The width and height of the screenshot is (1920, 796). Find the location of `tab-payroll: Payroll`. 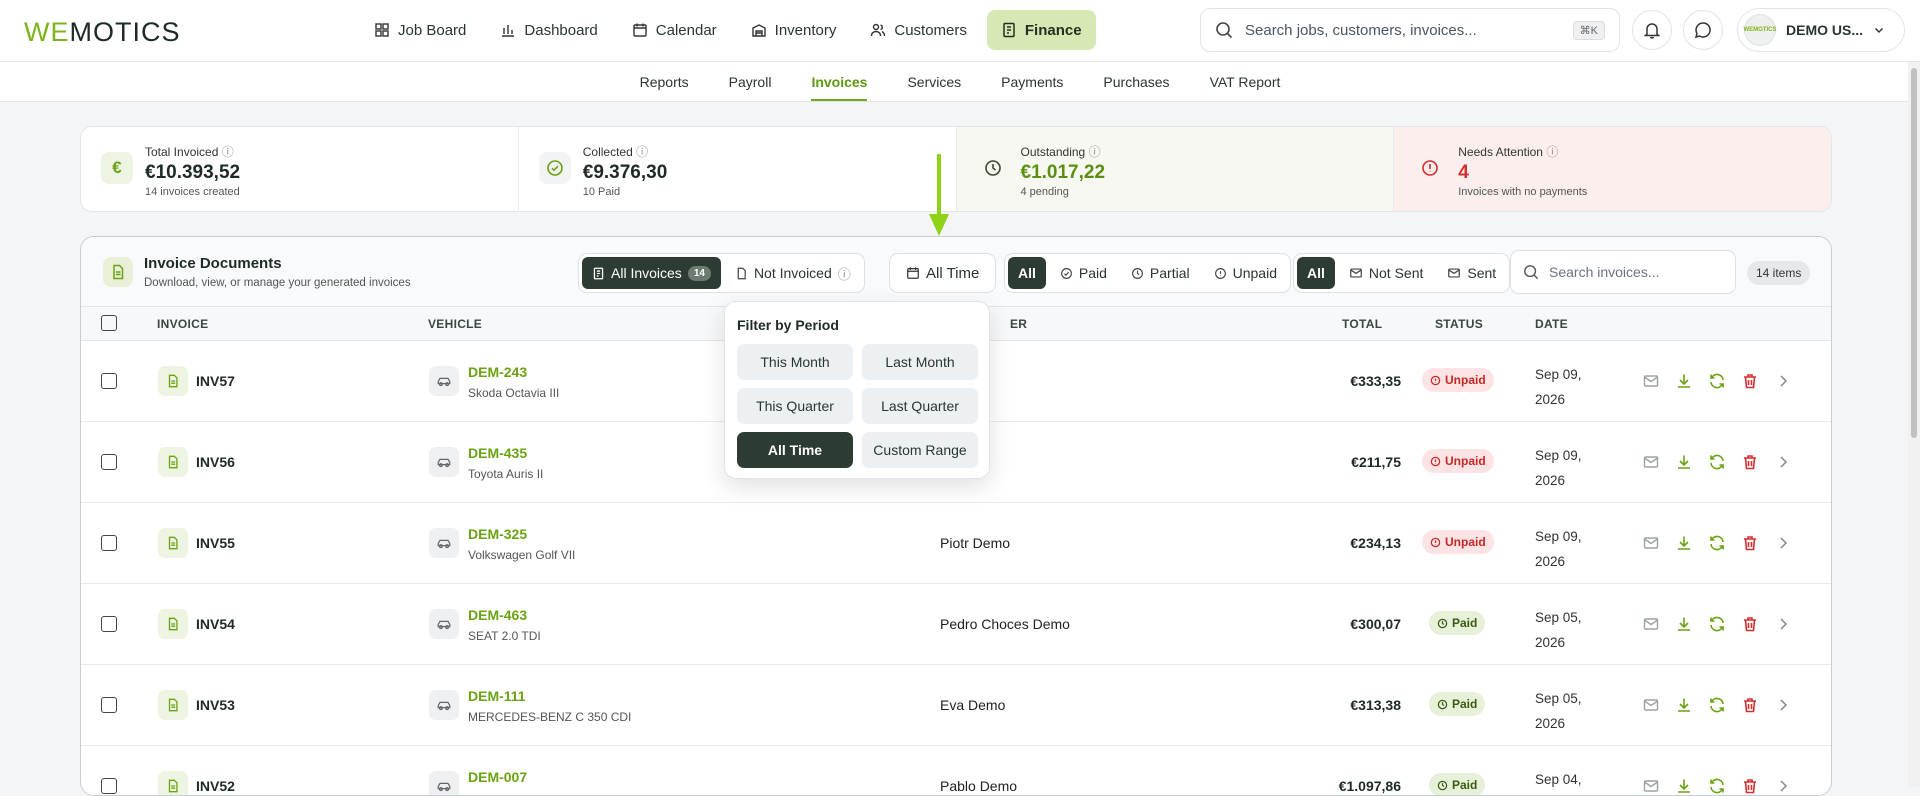

tab-payroll: Payroll is located at coordinates (750, 81).